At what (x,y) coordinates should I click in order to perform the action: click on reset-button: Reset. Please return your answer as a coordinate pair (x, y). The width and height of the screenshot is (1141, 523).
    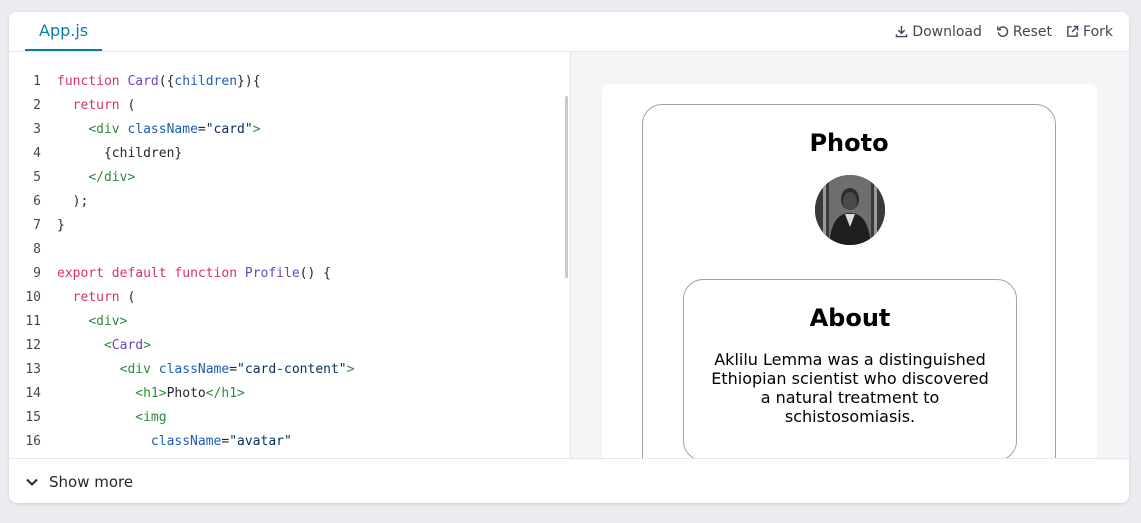
    Looking at the image, I should click on (1024, 32).